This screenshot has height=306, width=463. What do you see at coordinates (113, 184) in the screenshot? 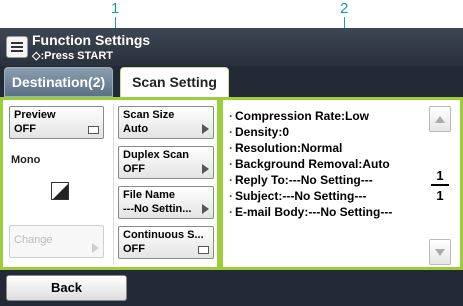
I see `panel-divider` at bounding box center [113, 184].